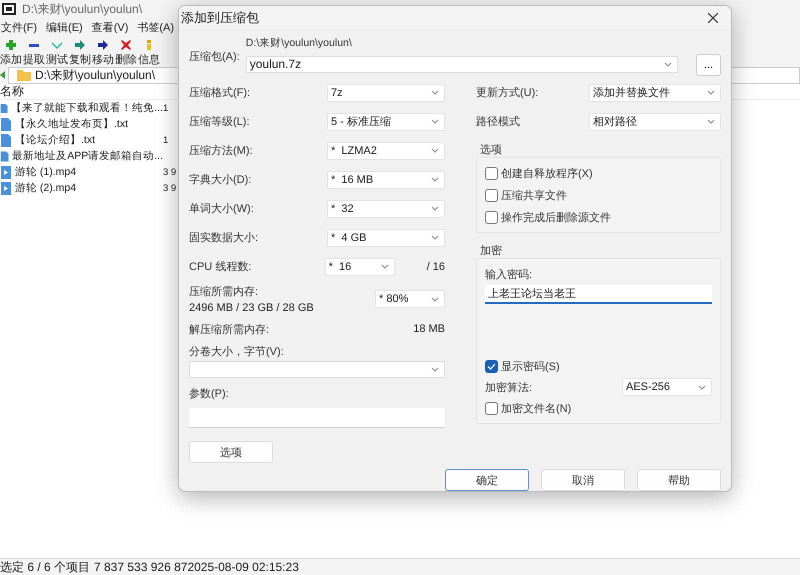  What do you see at coordinates (229, 329) in the screenshot?
I see `decompress-memory-label: 解压缩所需内存:` at bounding box center [229, 329].